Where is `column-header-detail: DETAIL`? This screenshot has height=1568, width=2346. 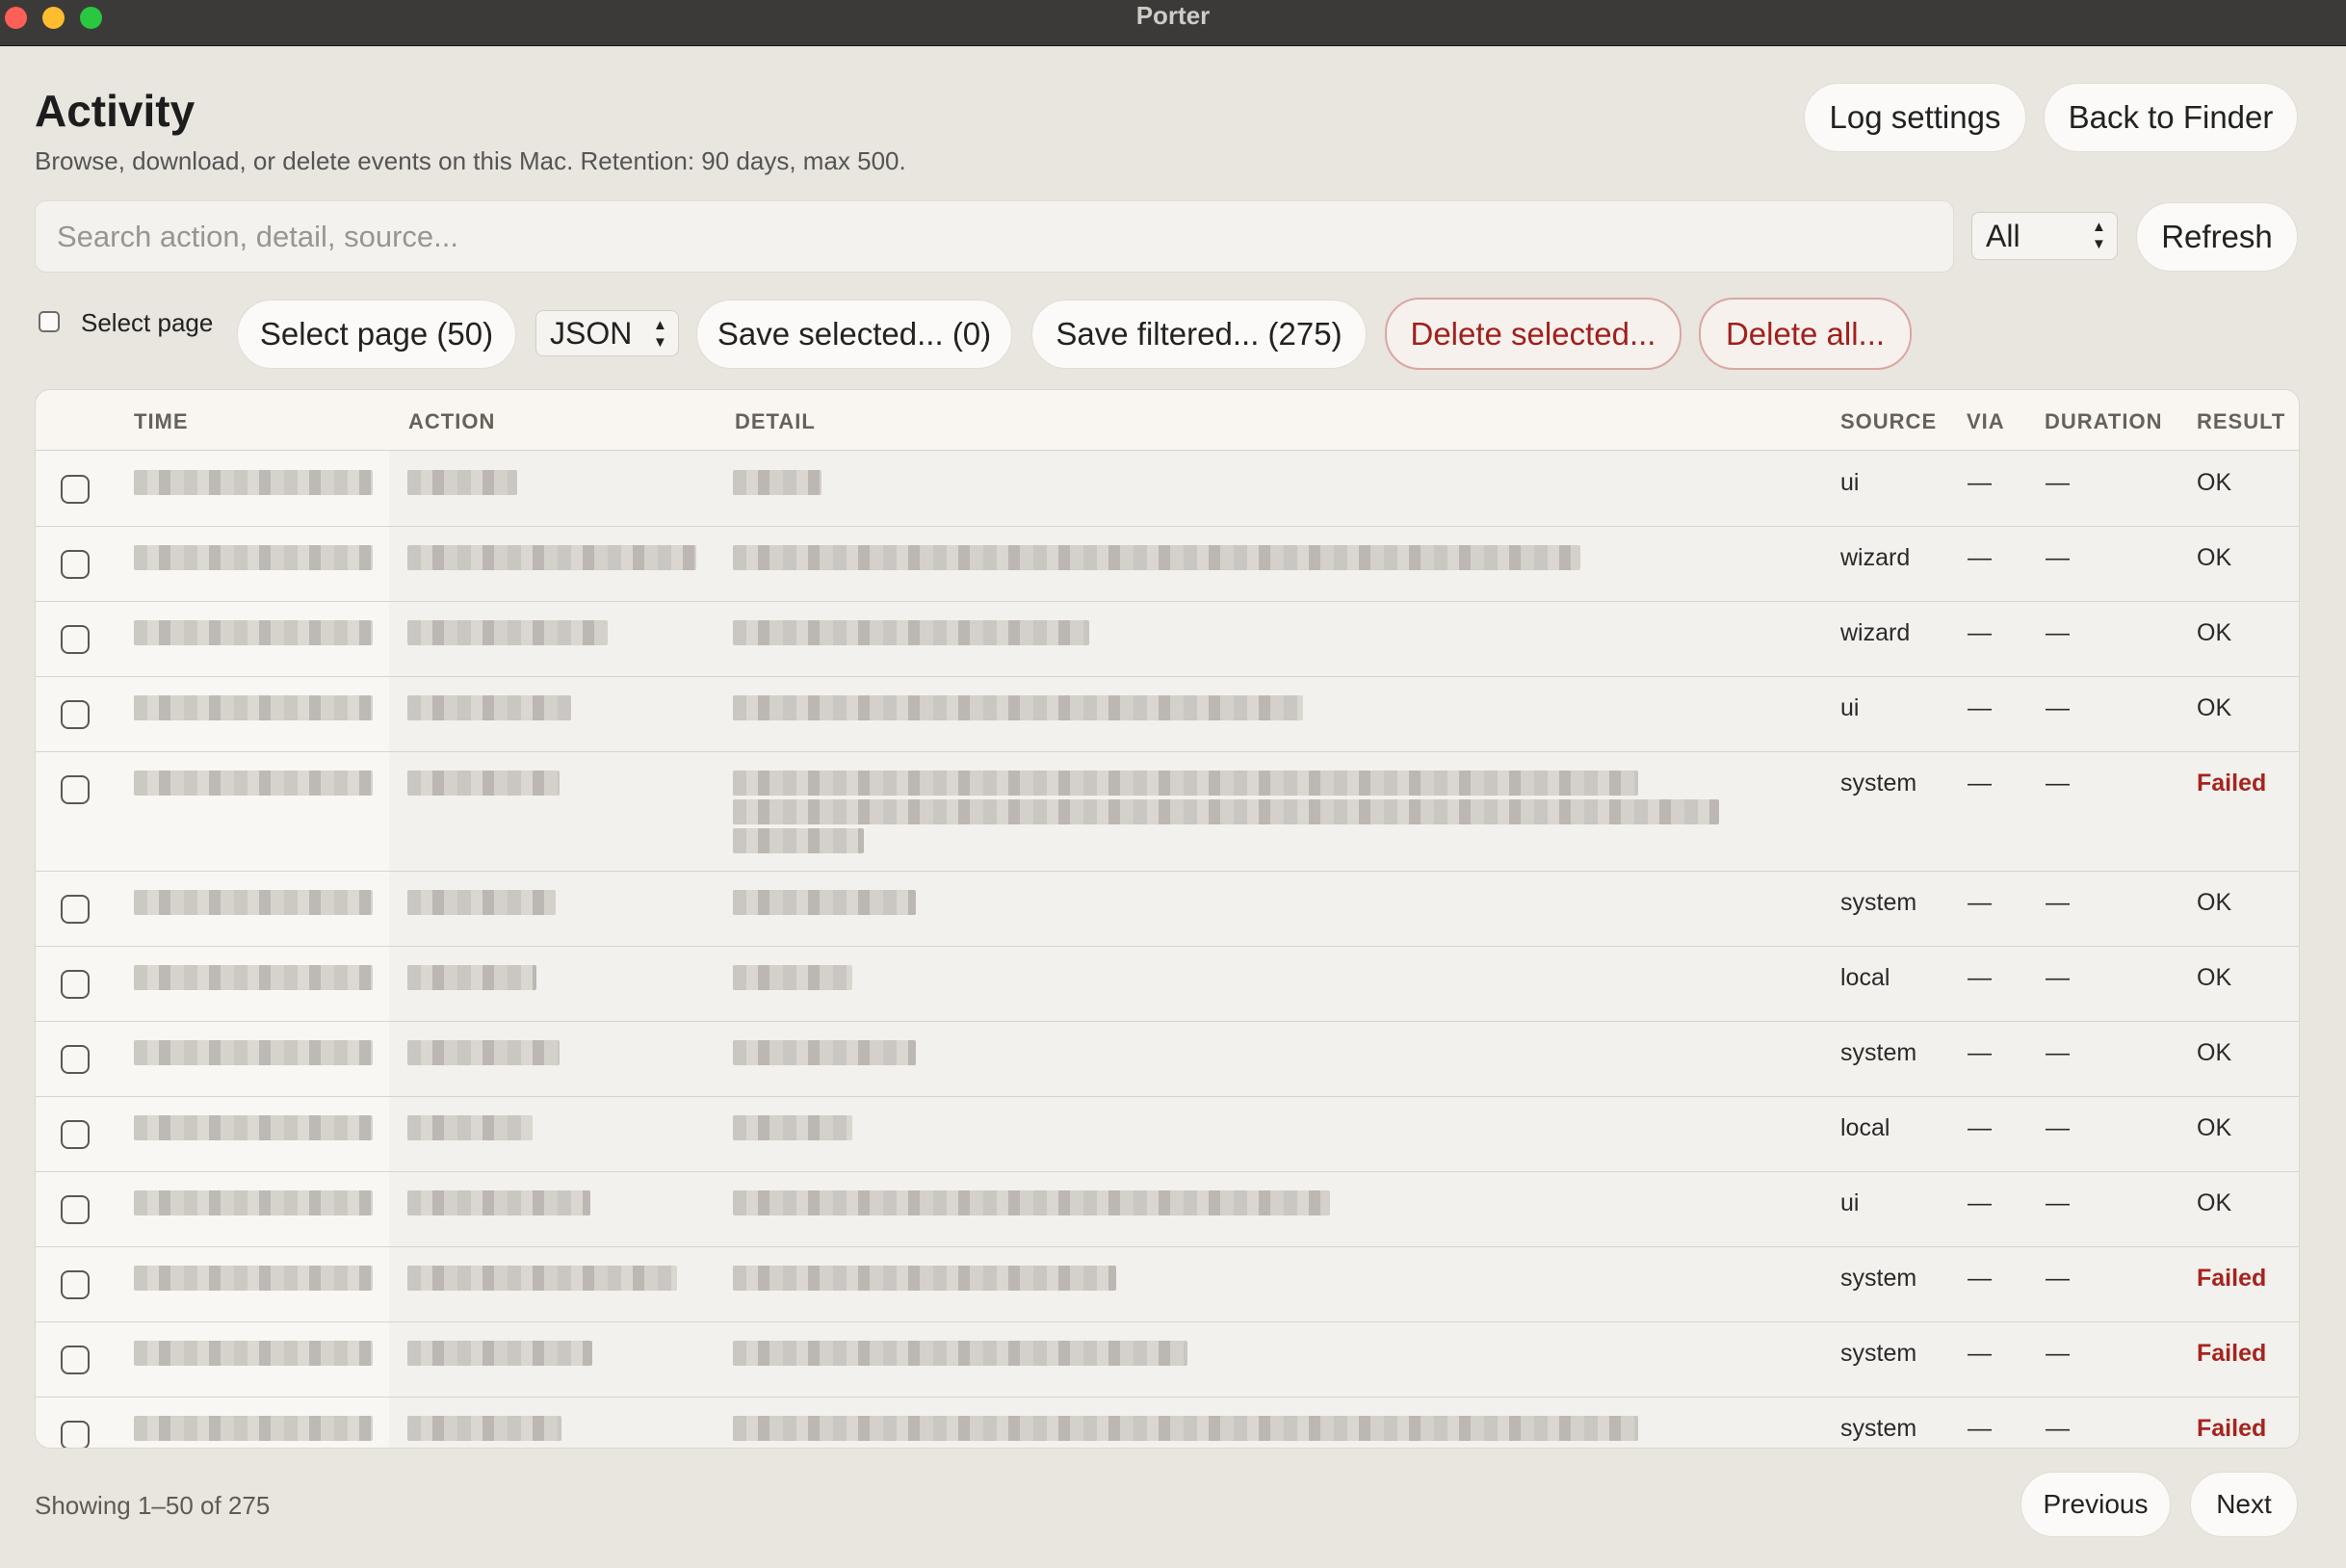
column-header-detail: DETAIL is located at coordinates (776, 421).